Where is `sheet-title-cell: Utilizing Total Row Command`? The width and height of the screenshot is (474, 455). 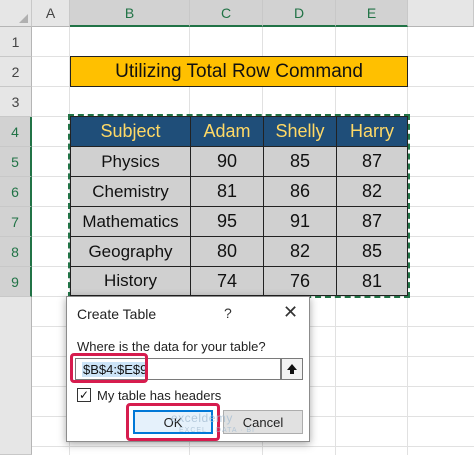
sheet-title-cell: Utilizing Total Row Command is located at coordinates (239, 71).